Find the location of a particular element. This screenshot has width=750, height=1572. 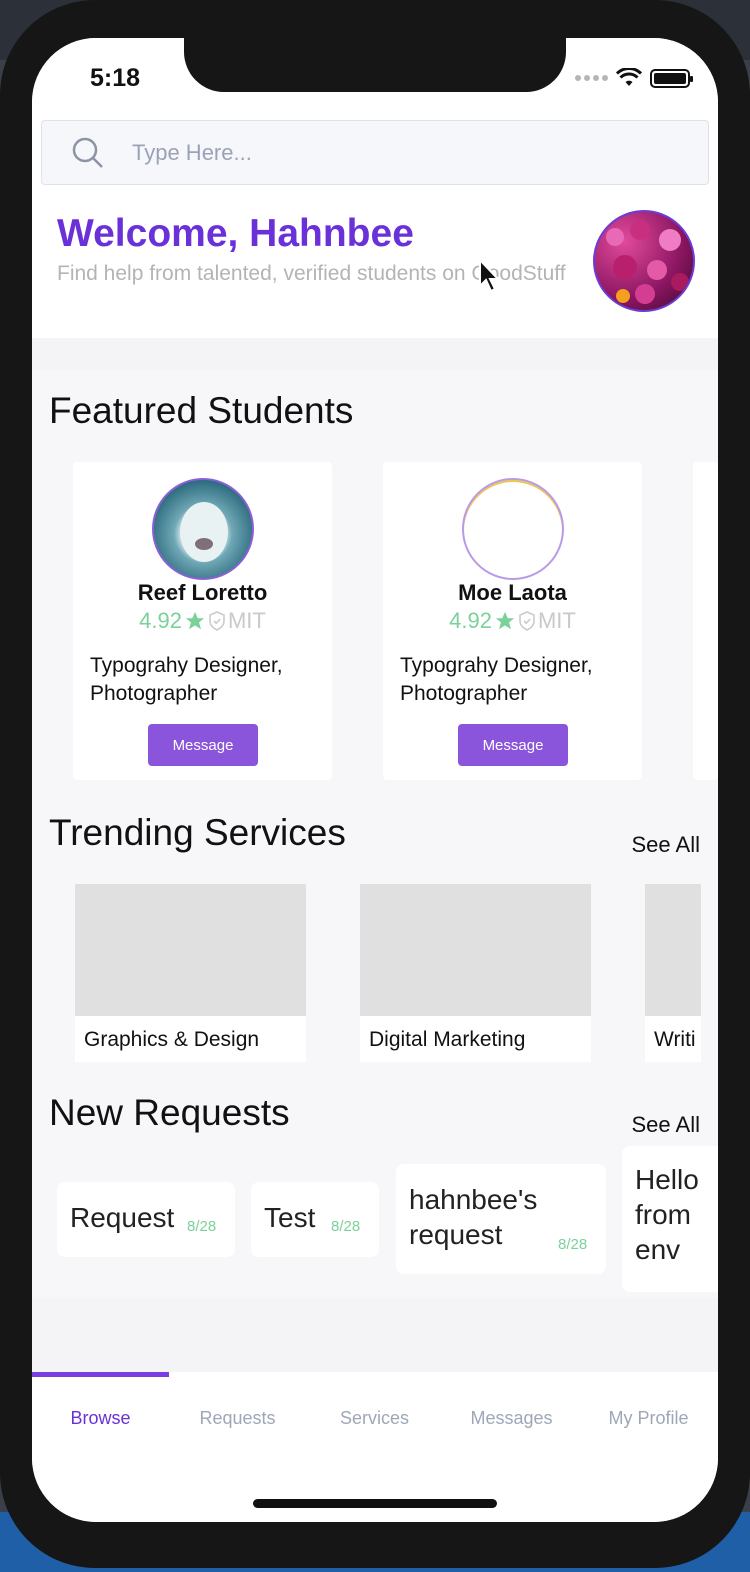

service-label: Digital Marketing is located at coordinates (447, 1039).